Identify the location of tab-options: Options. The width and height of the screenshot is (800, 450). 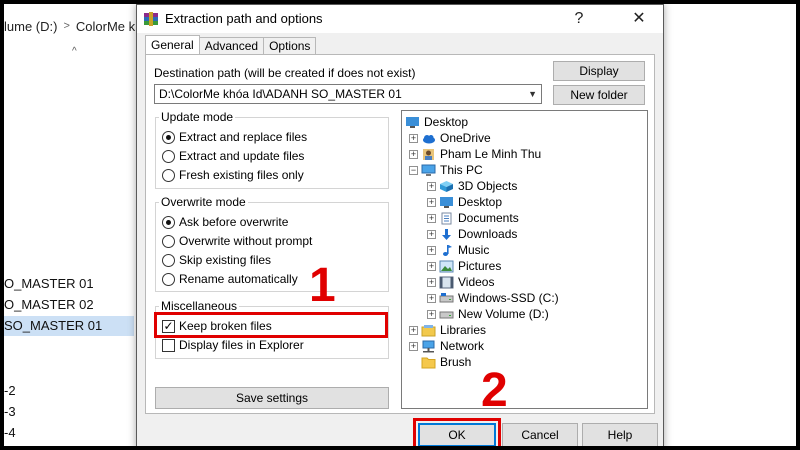
(290, 45).